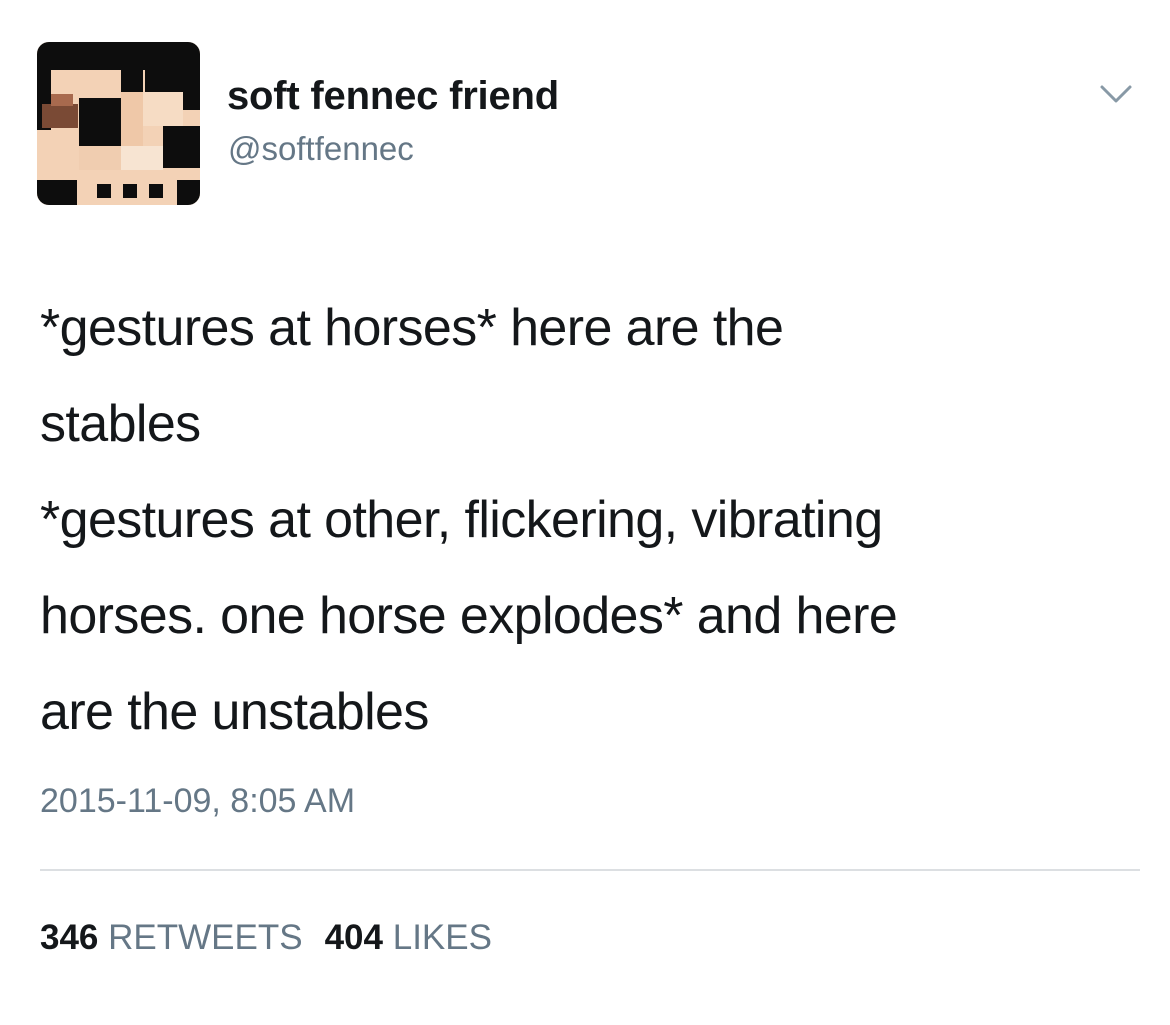 This screenshot has width=1170, height=1025. I want to click on divider, so click(590, 870).